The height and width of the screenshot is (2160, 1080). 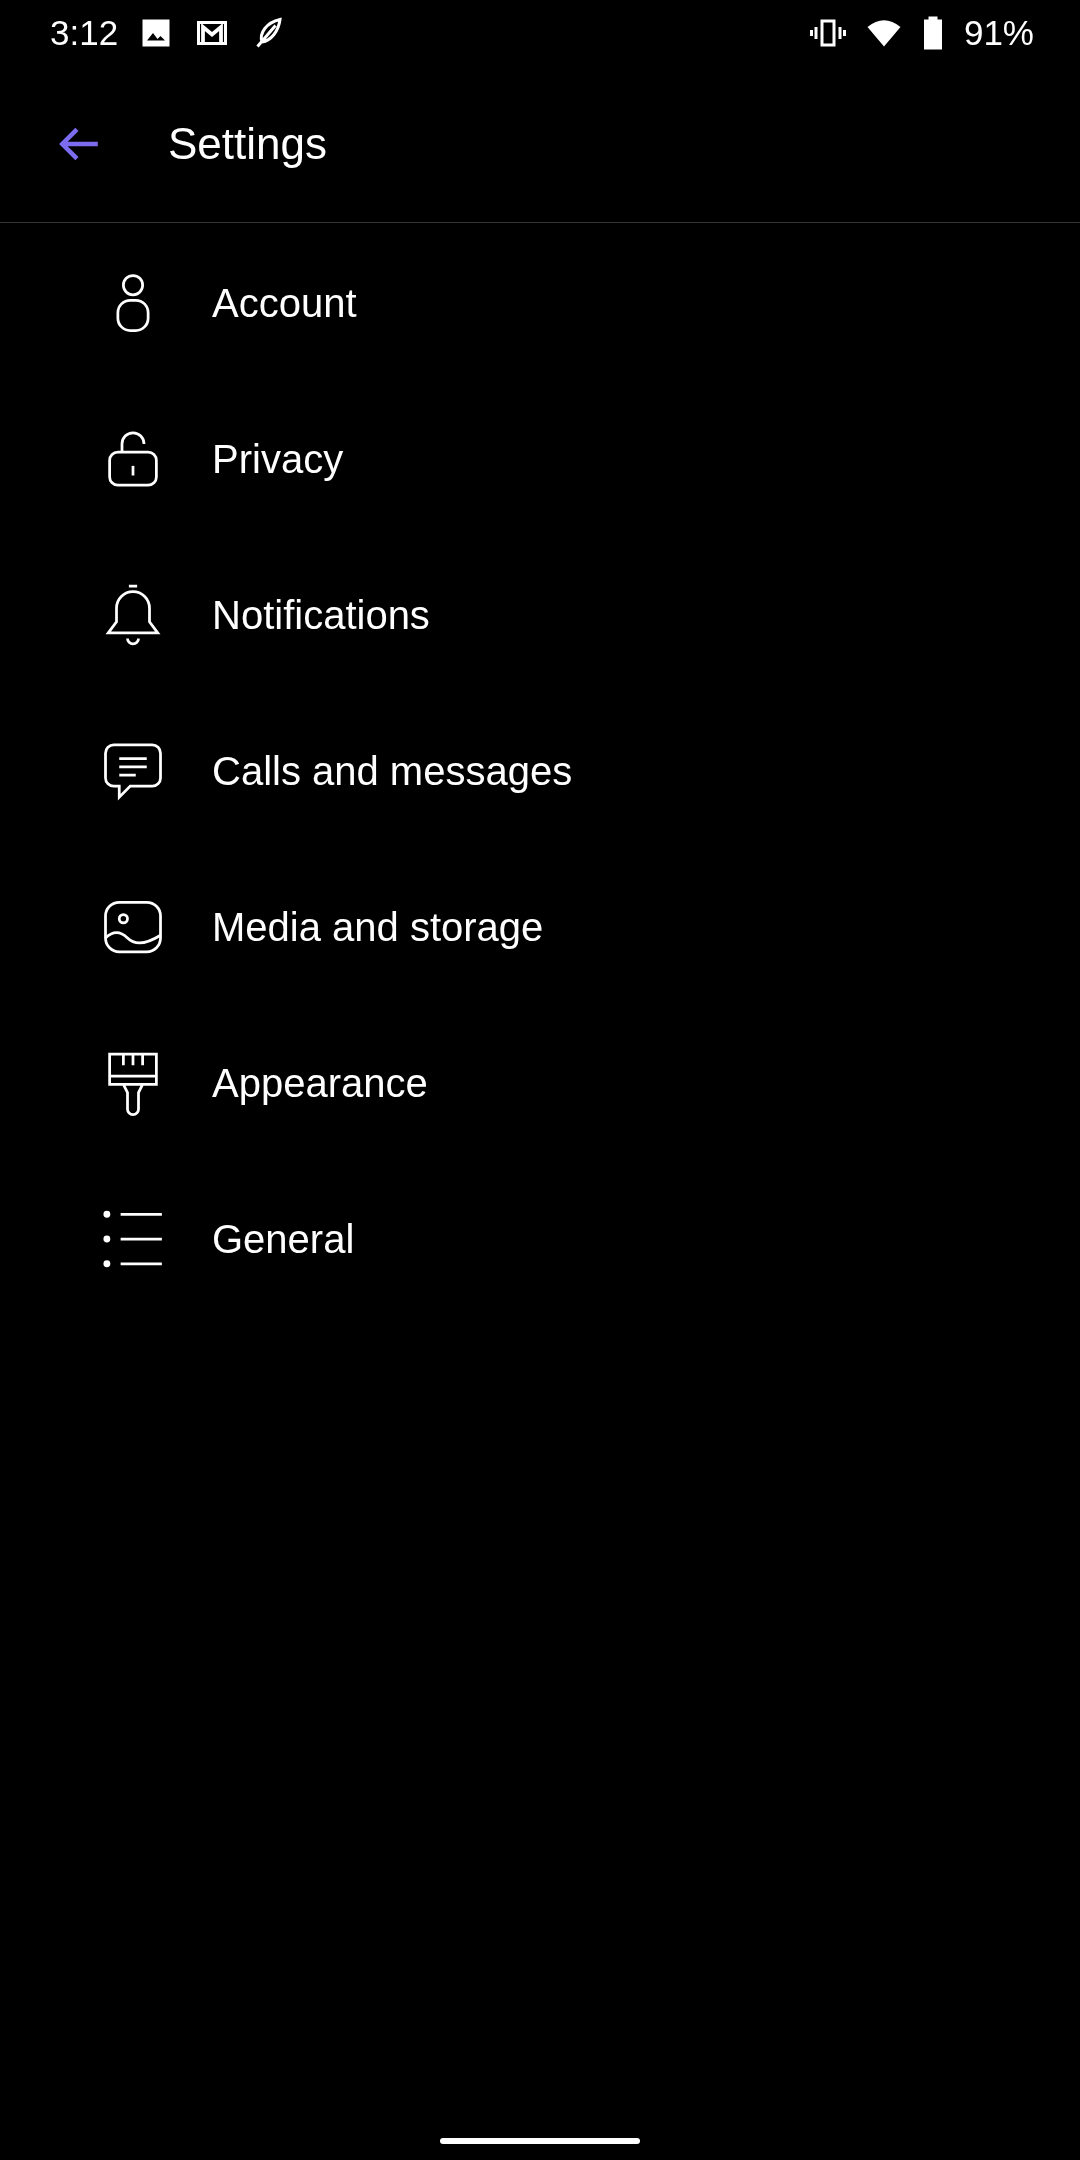 What do you see at coordinates (540, 1239) in the screenshot?
I see `settings-item: General` at bounding box center [540, 1239].